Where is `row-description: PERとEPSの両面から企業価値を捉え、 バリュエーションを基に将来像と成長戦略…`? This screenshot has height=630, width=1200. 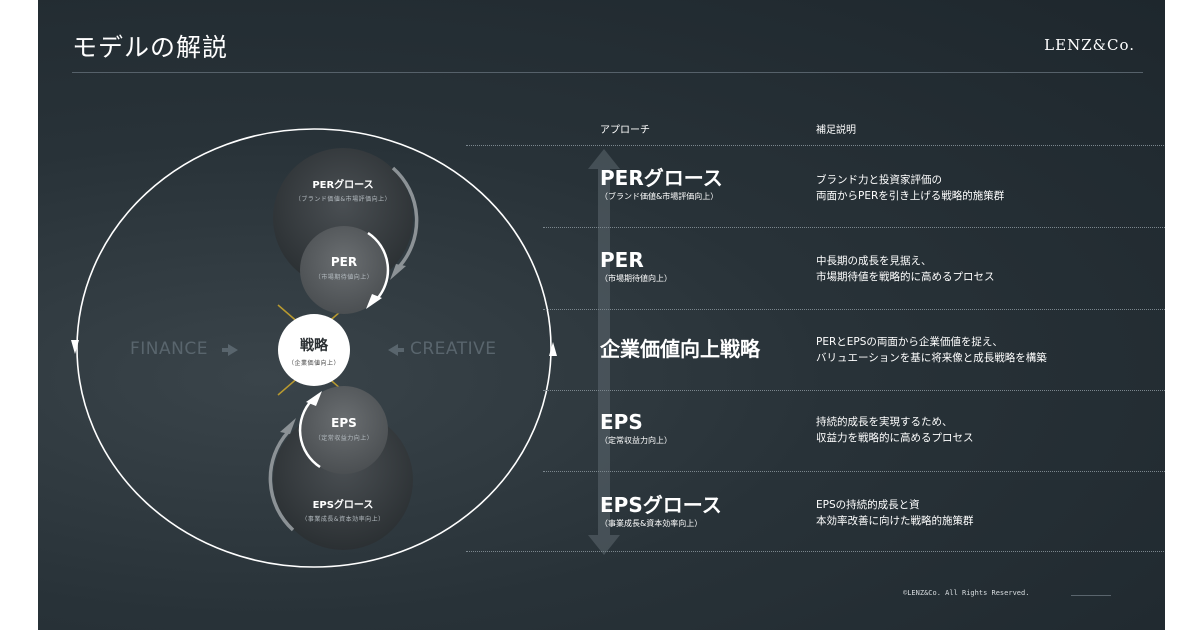
row-description: PERとEPSの両面から企業価値を捉え、 バリュエーションを基に将来像と成長戦略… is located at coordinates (931, 350).